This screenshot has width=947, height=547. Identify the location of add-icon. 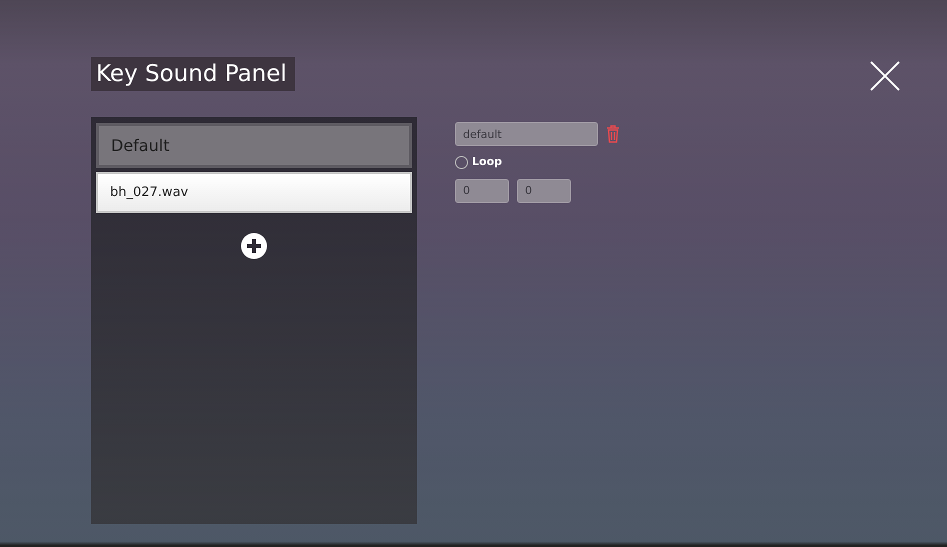
(254, 246).